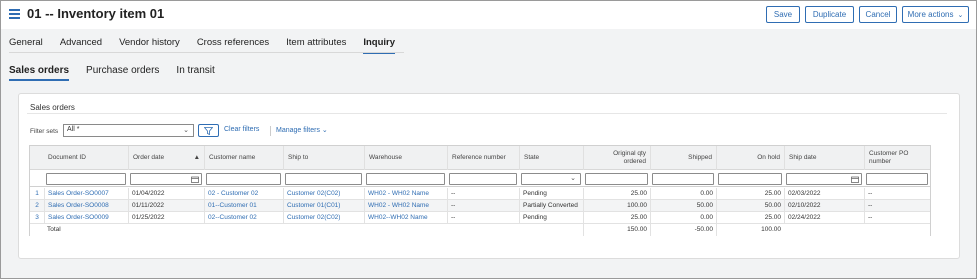 This screenshot has width=977, height=279. What do you see at coordinates (634, 161) in the screenshot?
I see `col-original-qty-line2: ordered` at bounding box center [634, 161].